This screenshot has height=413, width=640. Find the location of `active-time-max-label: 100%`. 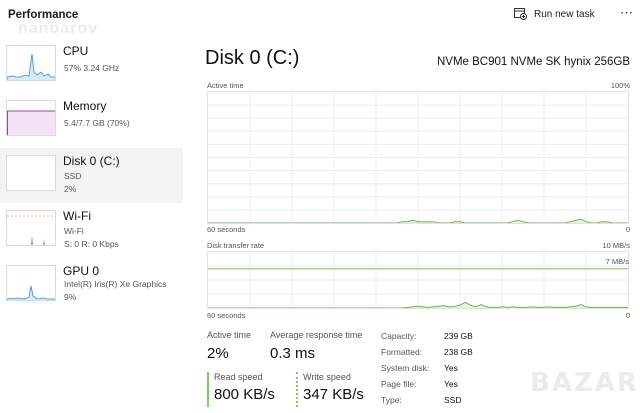

active-time-max-label: 100% is located at coordinates (620, 85).